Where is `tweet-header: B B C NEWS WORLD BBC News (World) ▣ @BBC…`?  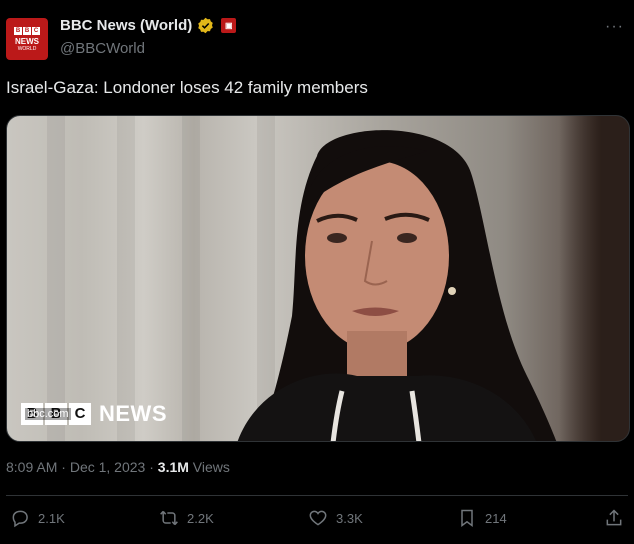 tweet-header: B B C NEWS WORLD BBC News (World) ▣ @BBC… is located at coordinates (317, 38).